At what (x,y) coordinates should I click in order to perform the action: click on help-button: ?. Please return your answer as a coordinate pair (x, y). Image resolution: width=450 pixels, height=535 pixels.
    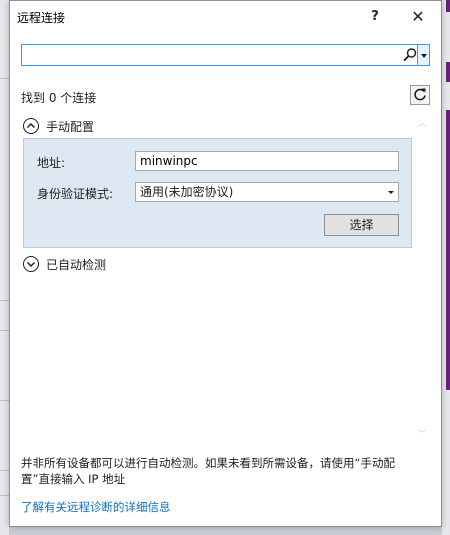
    Looking at the image, I should click on (375, 17).